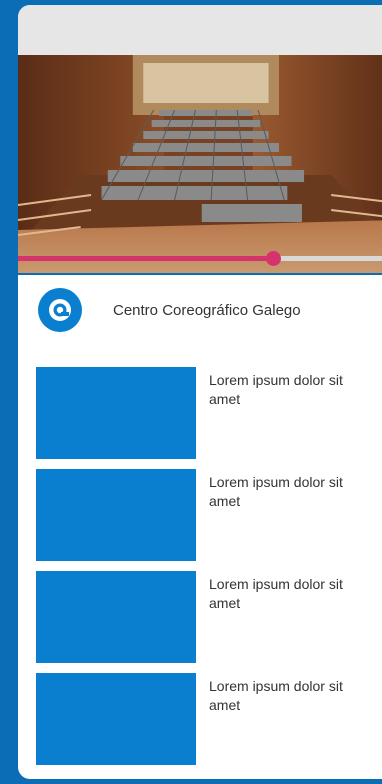 The image size is (382, 784). What do you see at coordinates (207, 310) in the screenshot?
I see `venue-name: Centro Coreográfico Galego` at bounding box center [207, 310].